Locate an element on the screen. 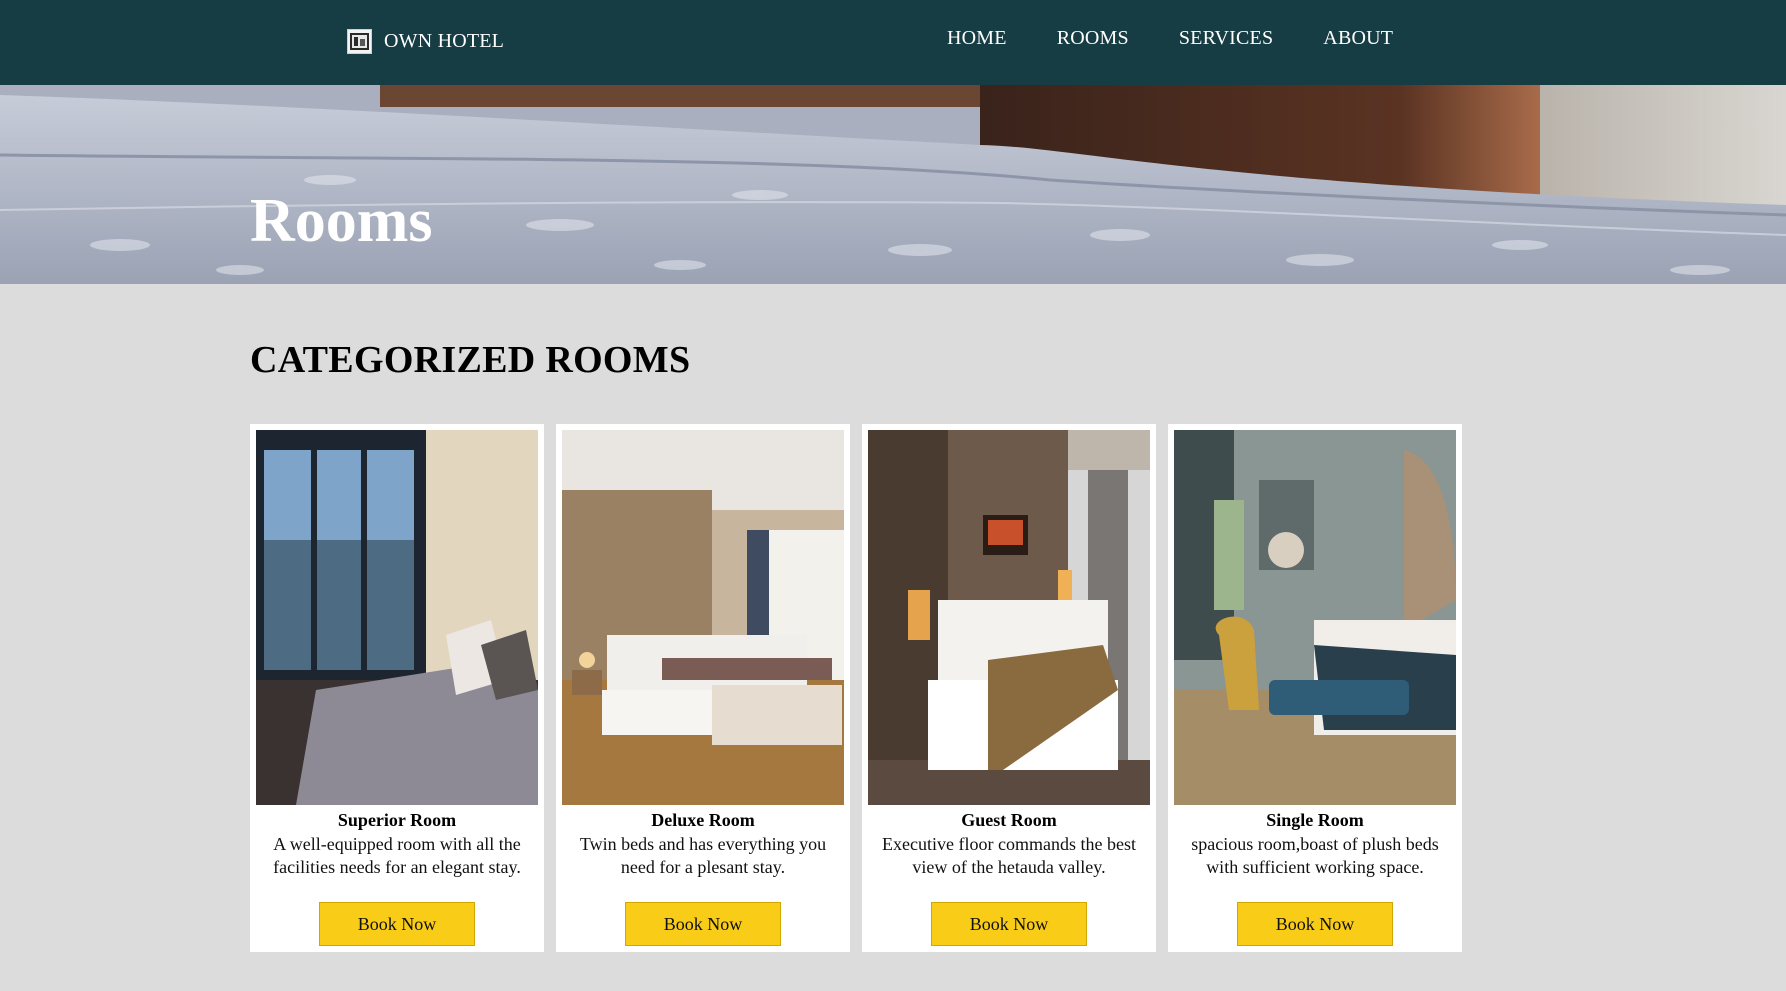  nav-services-link: SERVICES is located at coordinates (1226, 38).